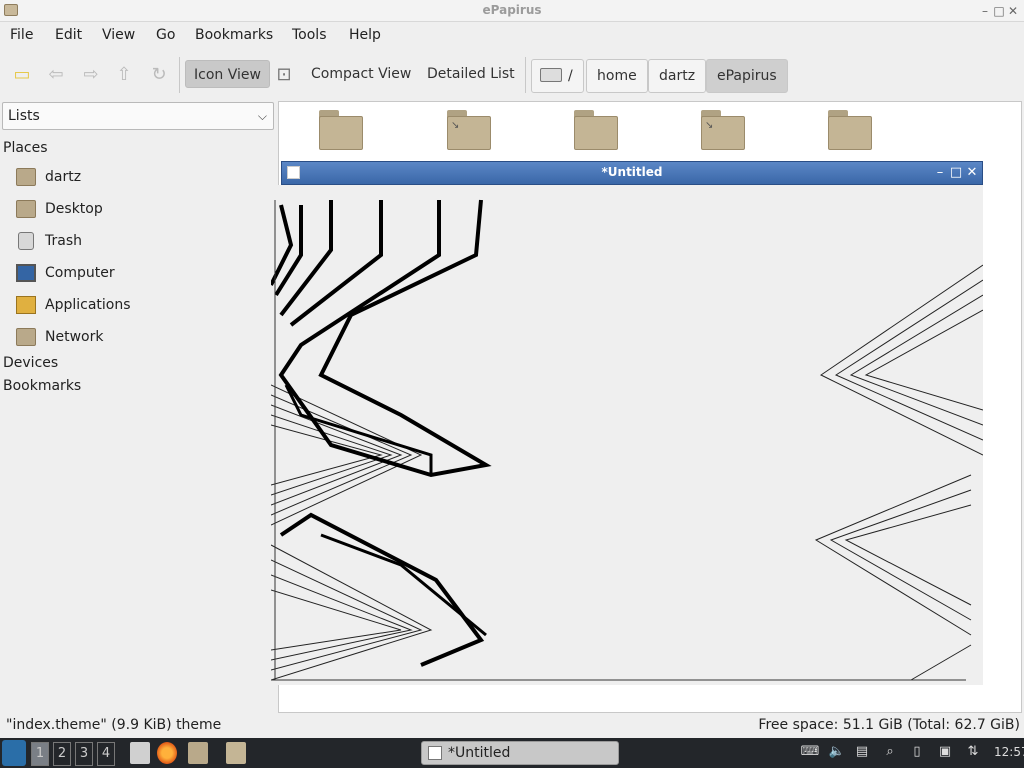  What do you see at coordinates (26, 273) in the screenshot?
I see `computer-icon` at bounding box center [26, 273].